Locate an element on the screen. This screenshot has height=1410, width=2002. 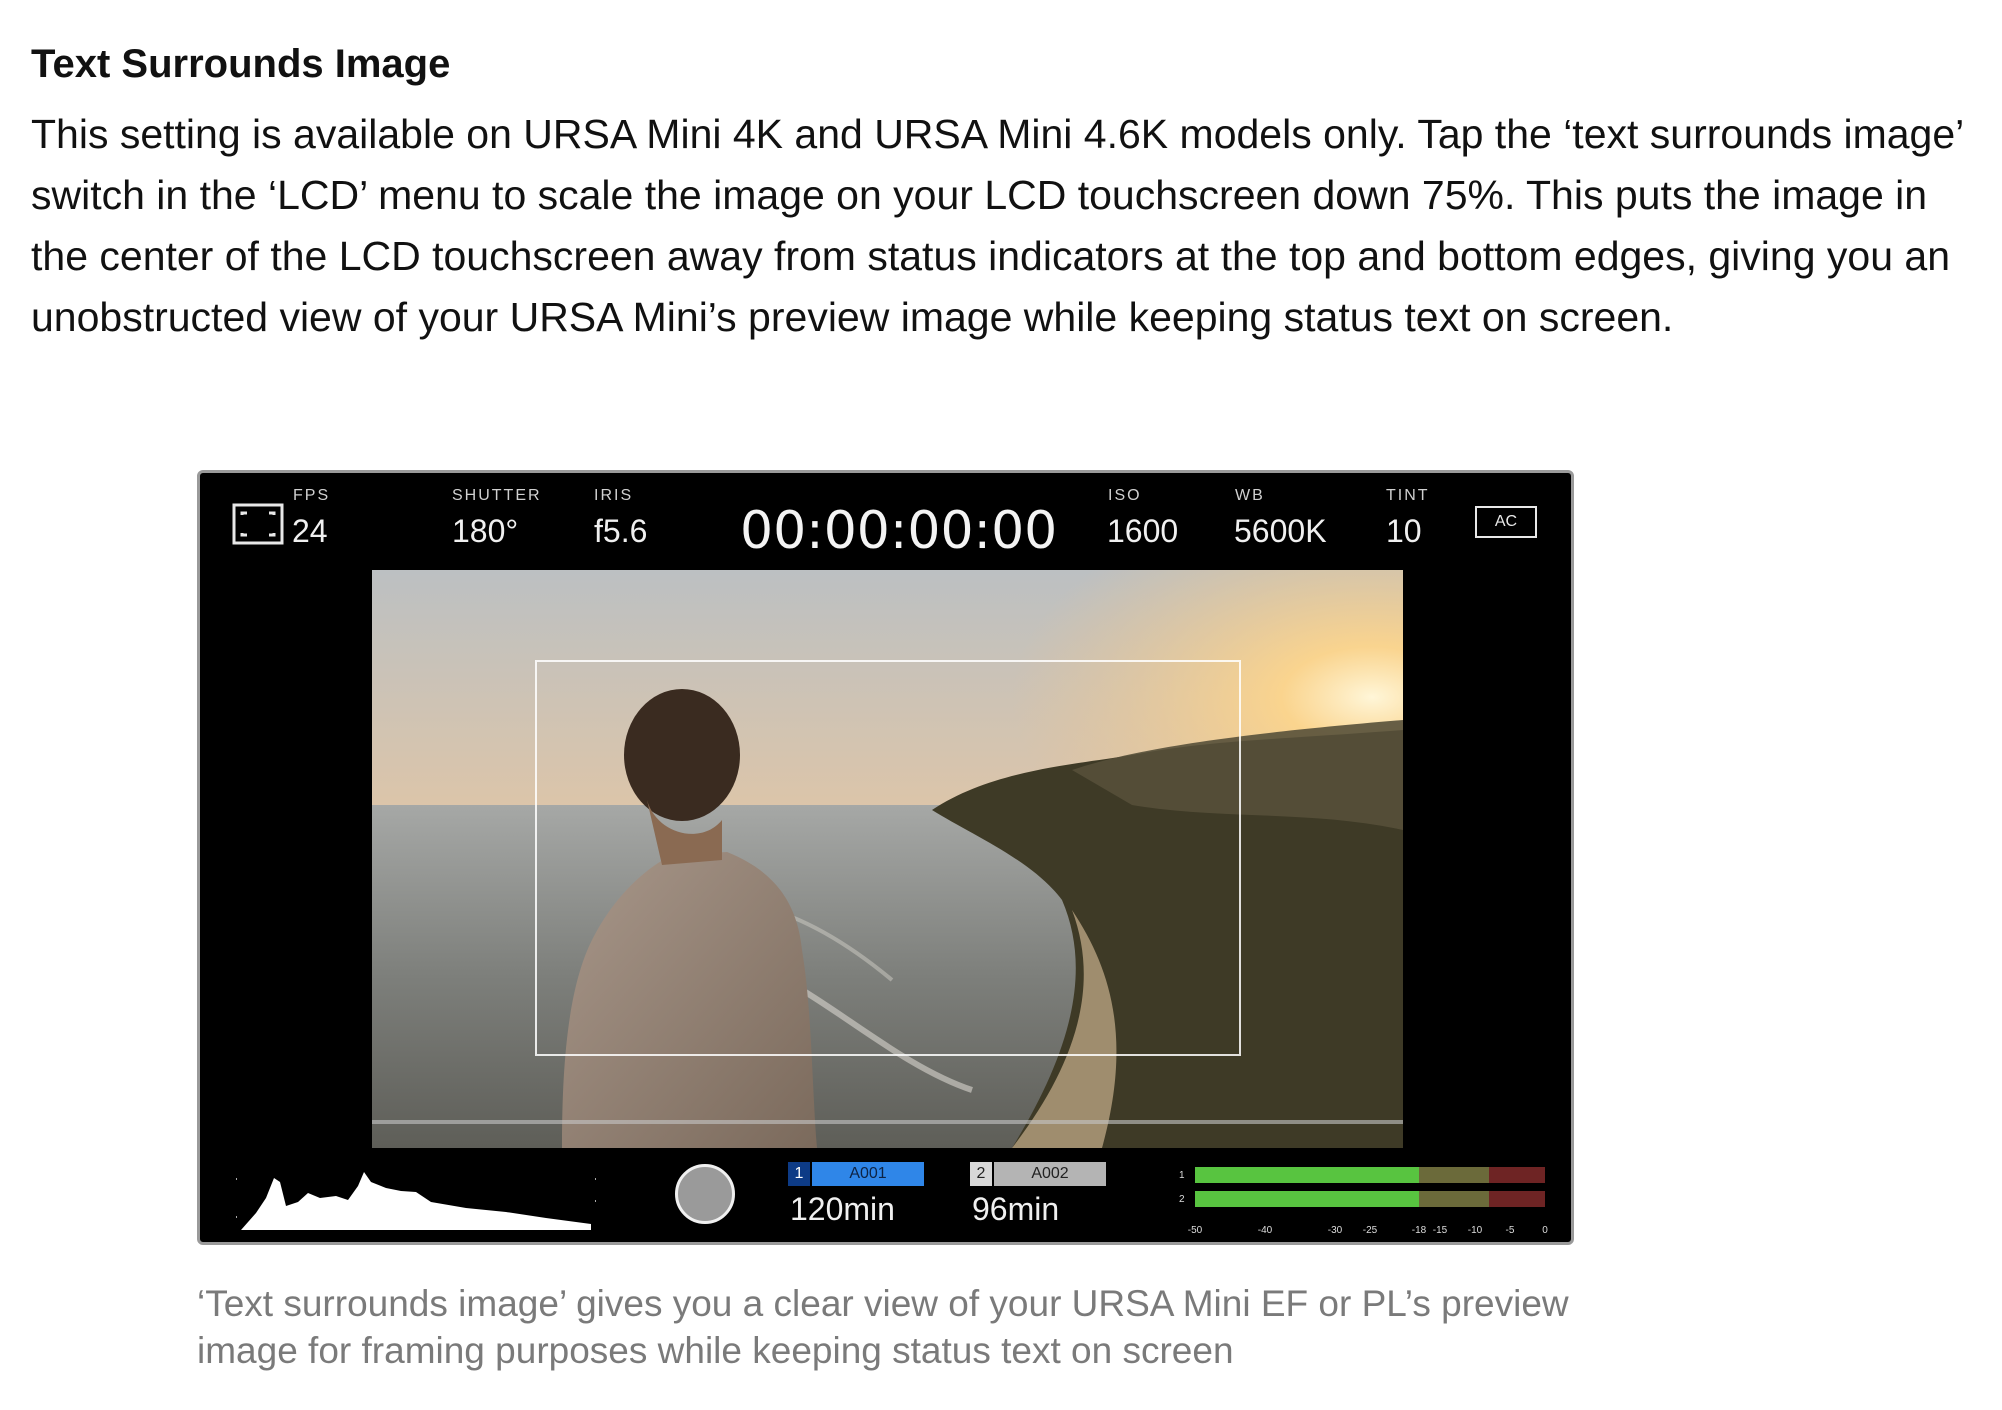
fps-label: FPS is located at coordinates (312, 495).